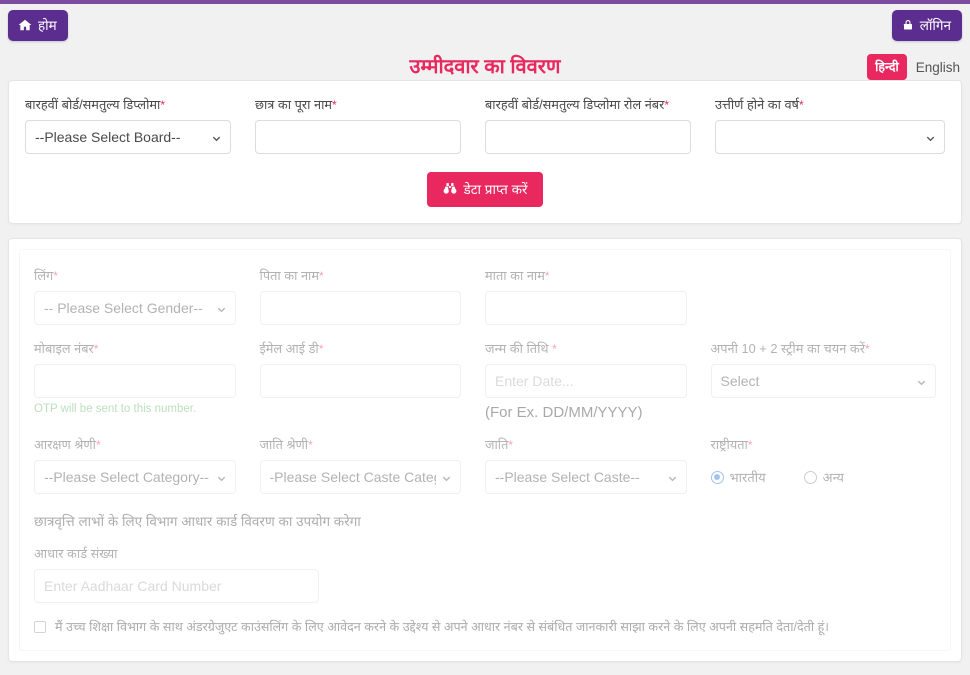 This screenshot has width=970, height=675. I want to click on nationality-option-other-label: अन्य, so click(833, 477).